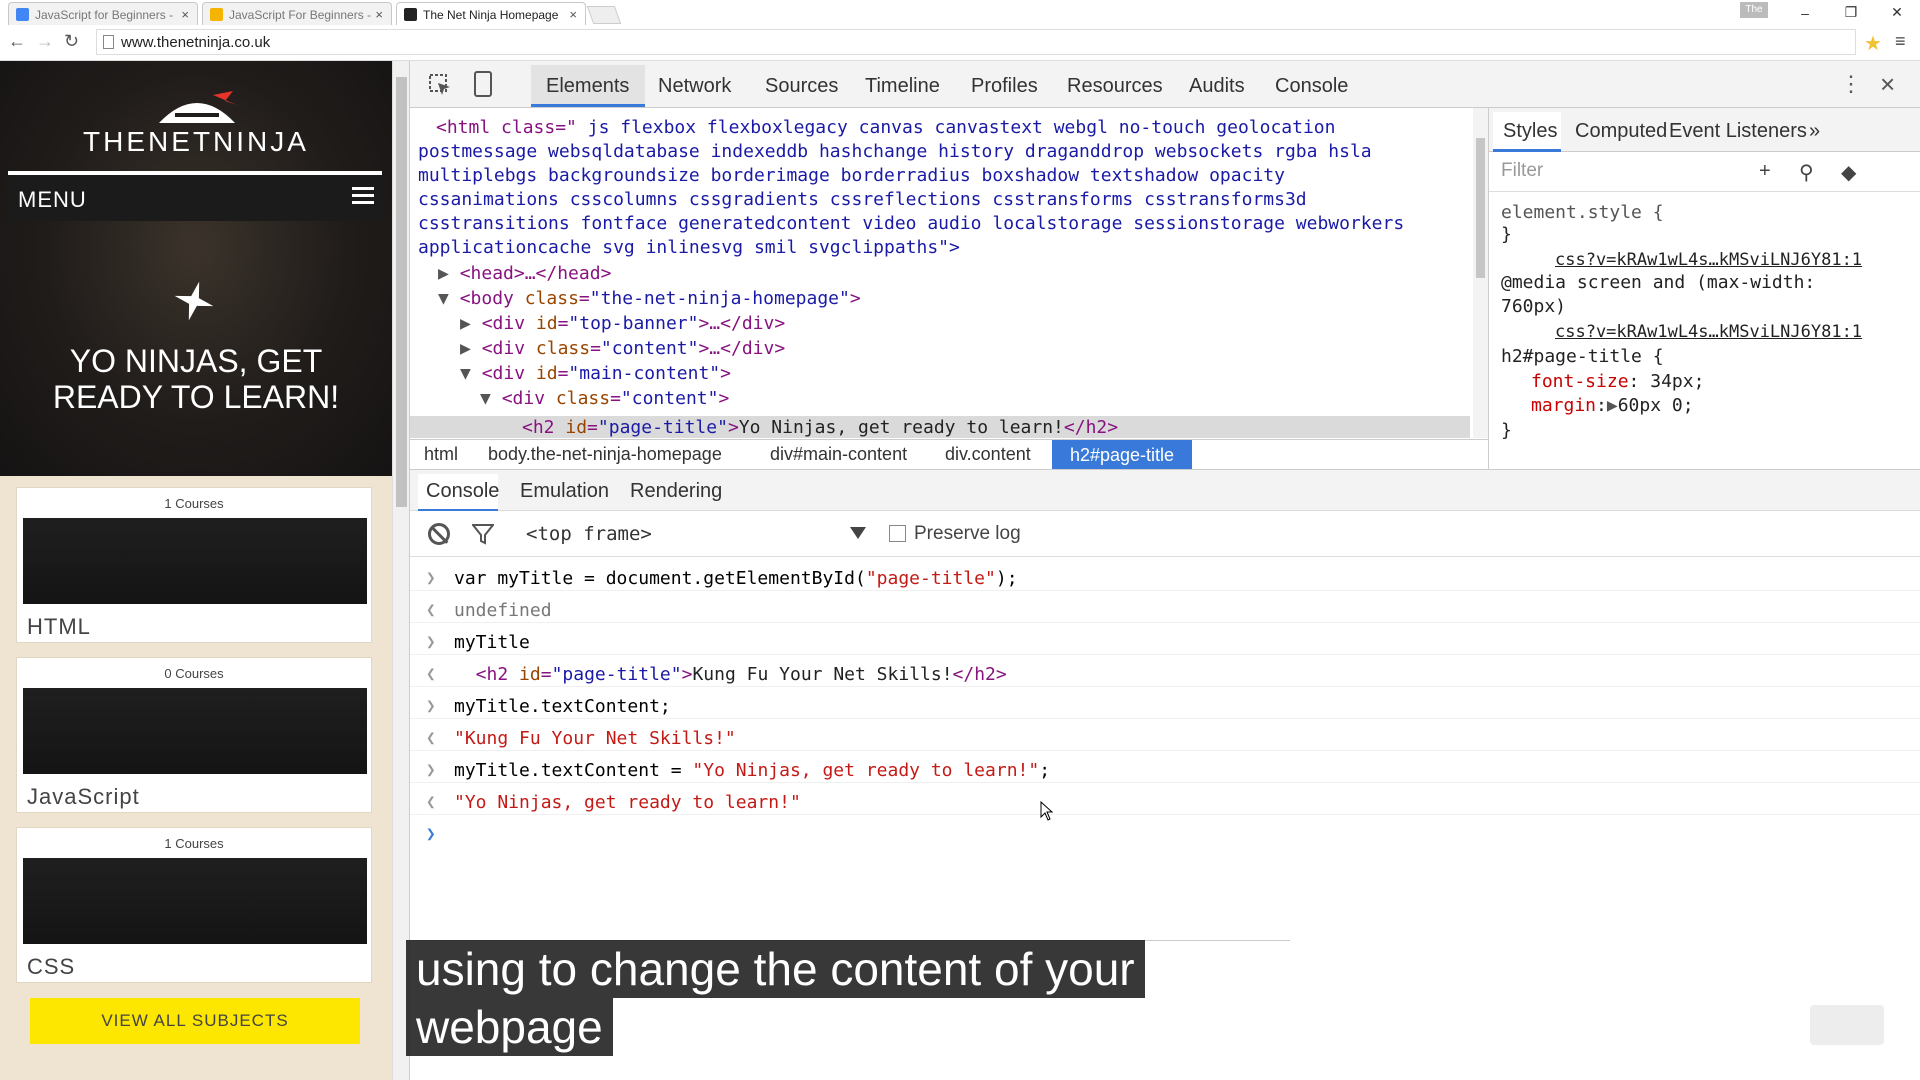  What do you see at coordinates (858, 533) in the screenshot?
I see `dropdown-arrow-icon` at bounding box center [858, 533].